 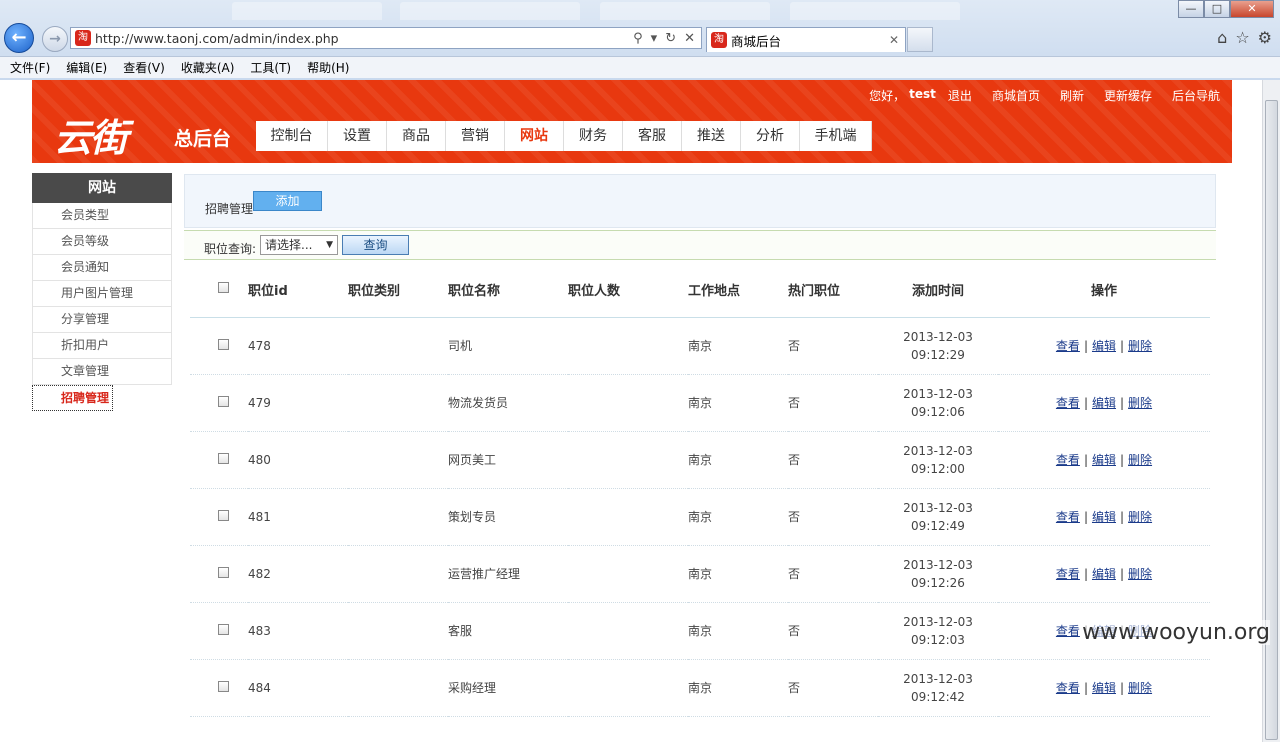 What do you see at coordinates (270, 67) in the screenshot?
I see `menu-tools: 工具(T)` at bounding box center [270, 67].